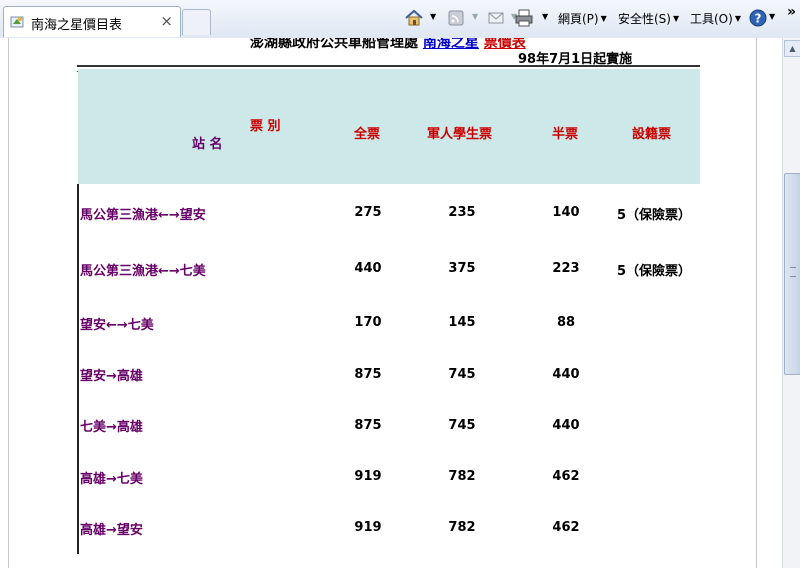 The height and width of the screenshot is (568, 800). What do you see at coordinates (771, 17) in the screenshot?
I see `help-dropdown-icon: ▼` at bounding box center [771, 17].